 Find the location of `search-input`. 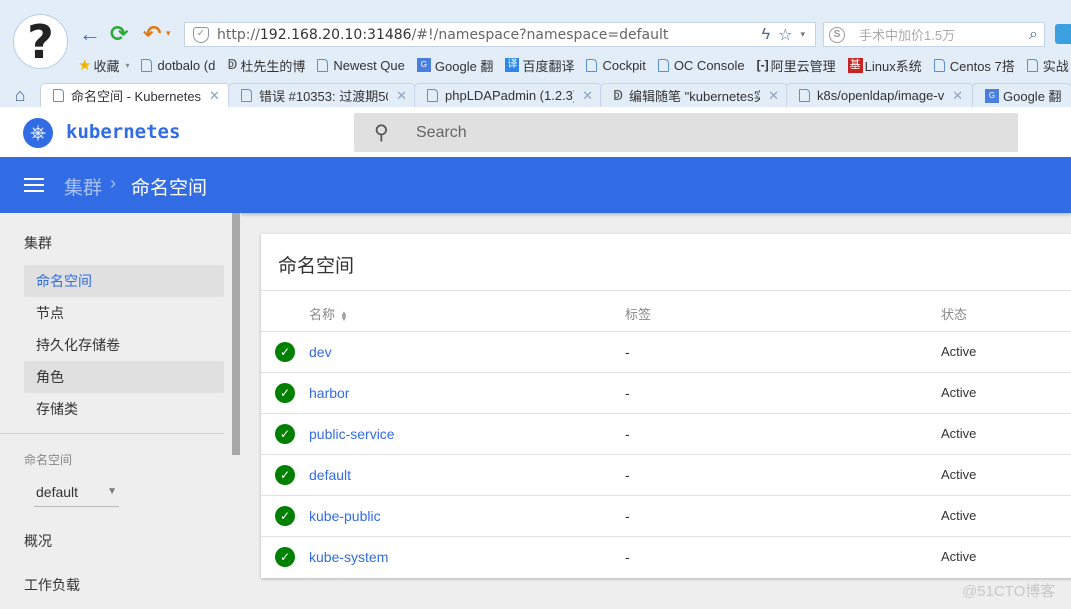

search-input is located at coordinates (696, 132).